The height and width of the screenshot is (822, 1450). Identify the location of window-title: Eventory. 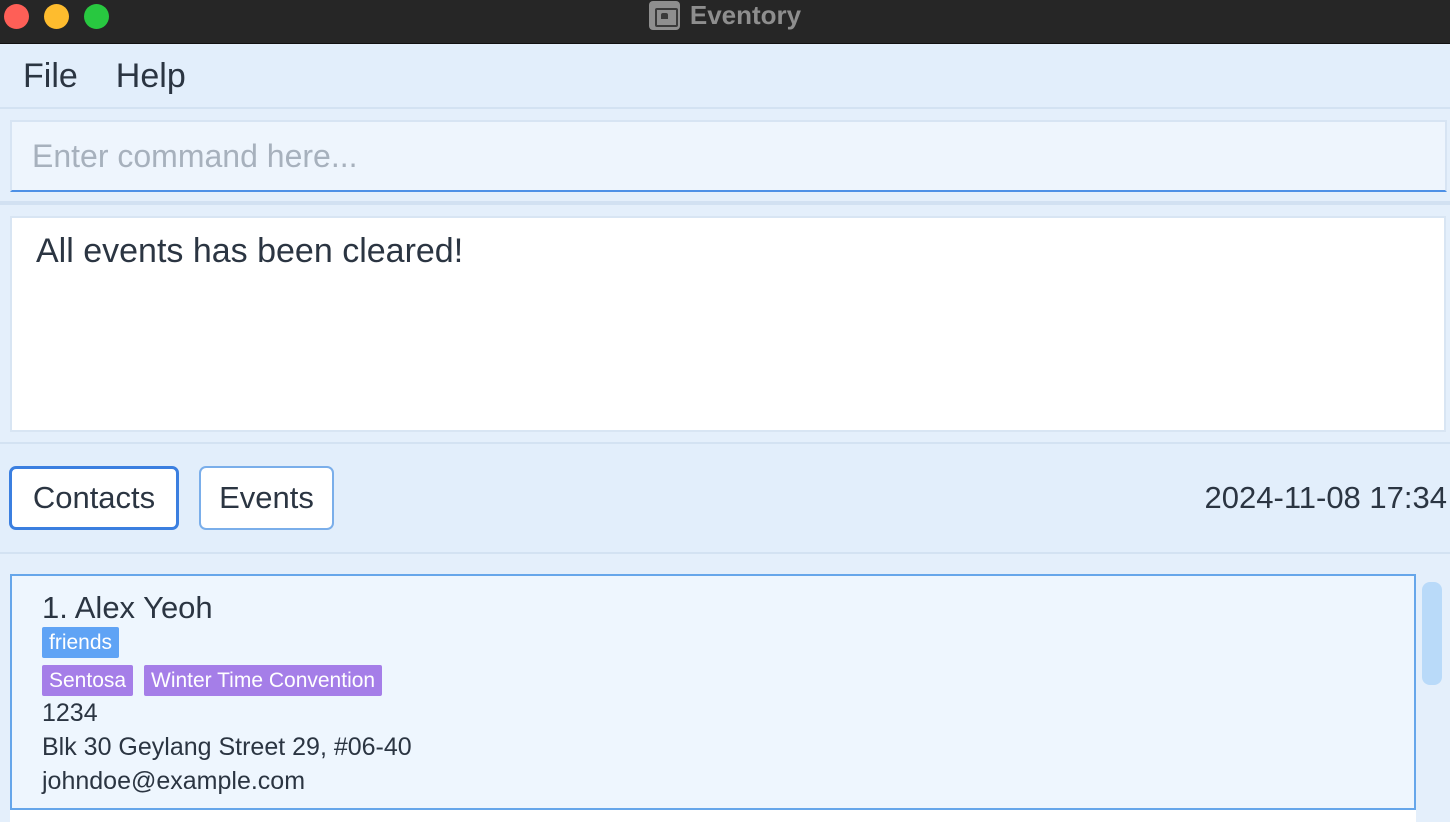
(745, 15).